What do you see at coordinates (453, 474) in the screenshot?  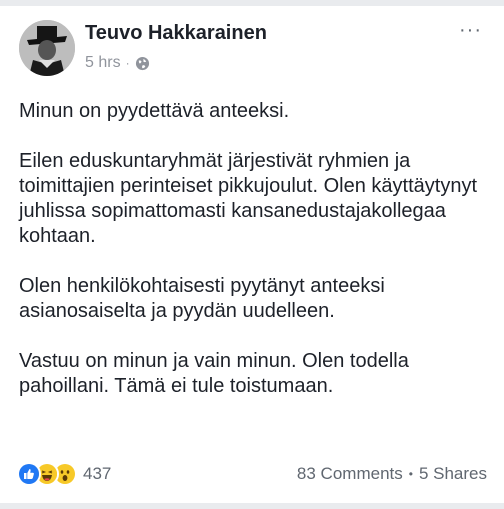 I see `shares-link: 5 Shares` at bounding box center [453, 474].